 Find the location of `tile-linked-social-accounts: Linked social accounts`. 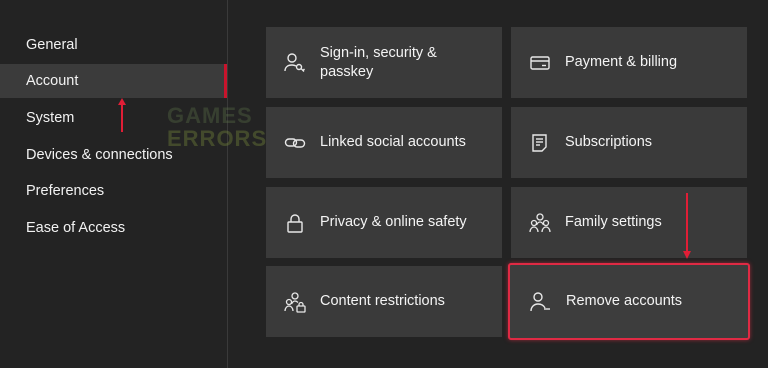

tile-linked-social-accounts: Linked social accounts is located at coordinates (384, 142).